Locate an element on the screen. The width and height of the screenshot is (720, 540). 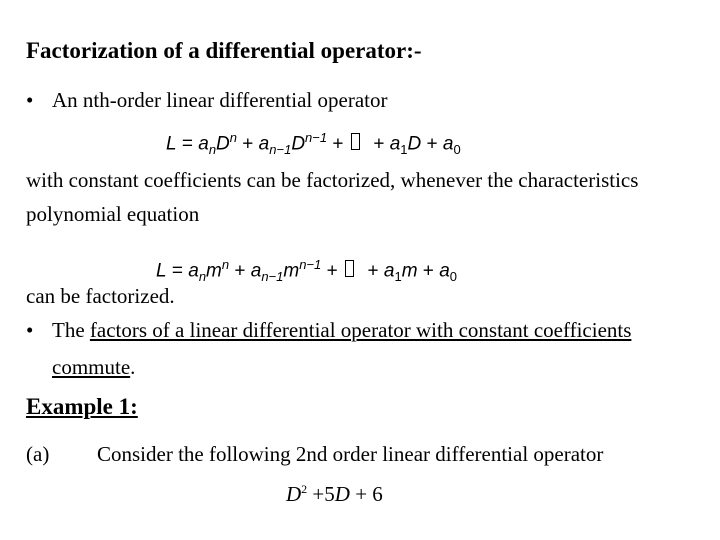
part-a-label: (a) is located at coordinates (38, 454).